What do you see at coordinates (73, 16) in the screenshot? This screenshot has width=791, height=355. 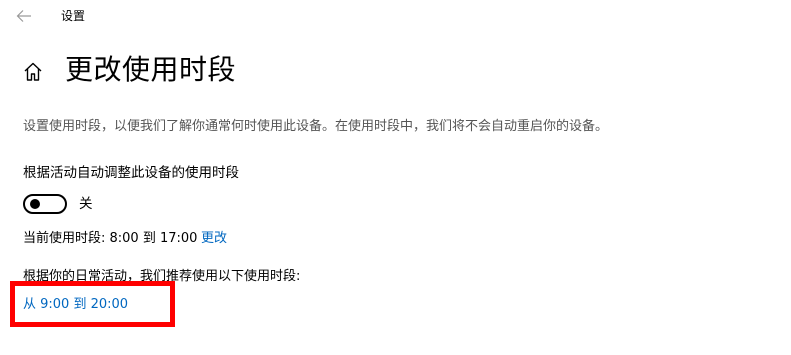 I see `app-title: 设置` at bounding box center [73, 16].